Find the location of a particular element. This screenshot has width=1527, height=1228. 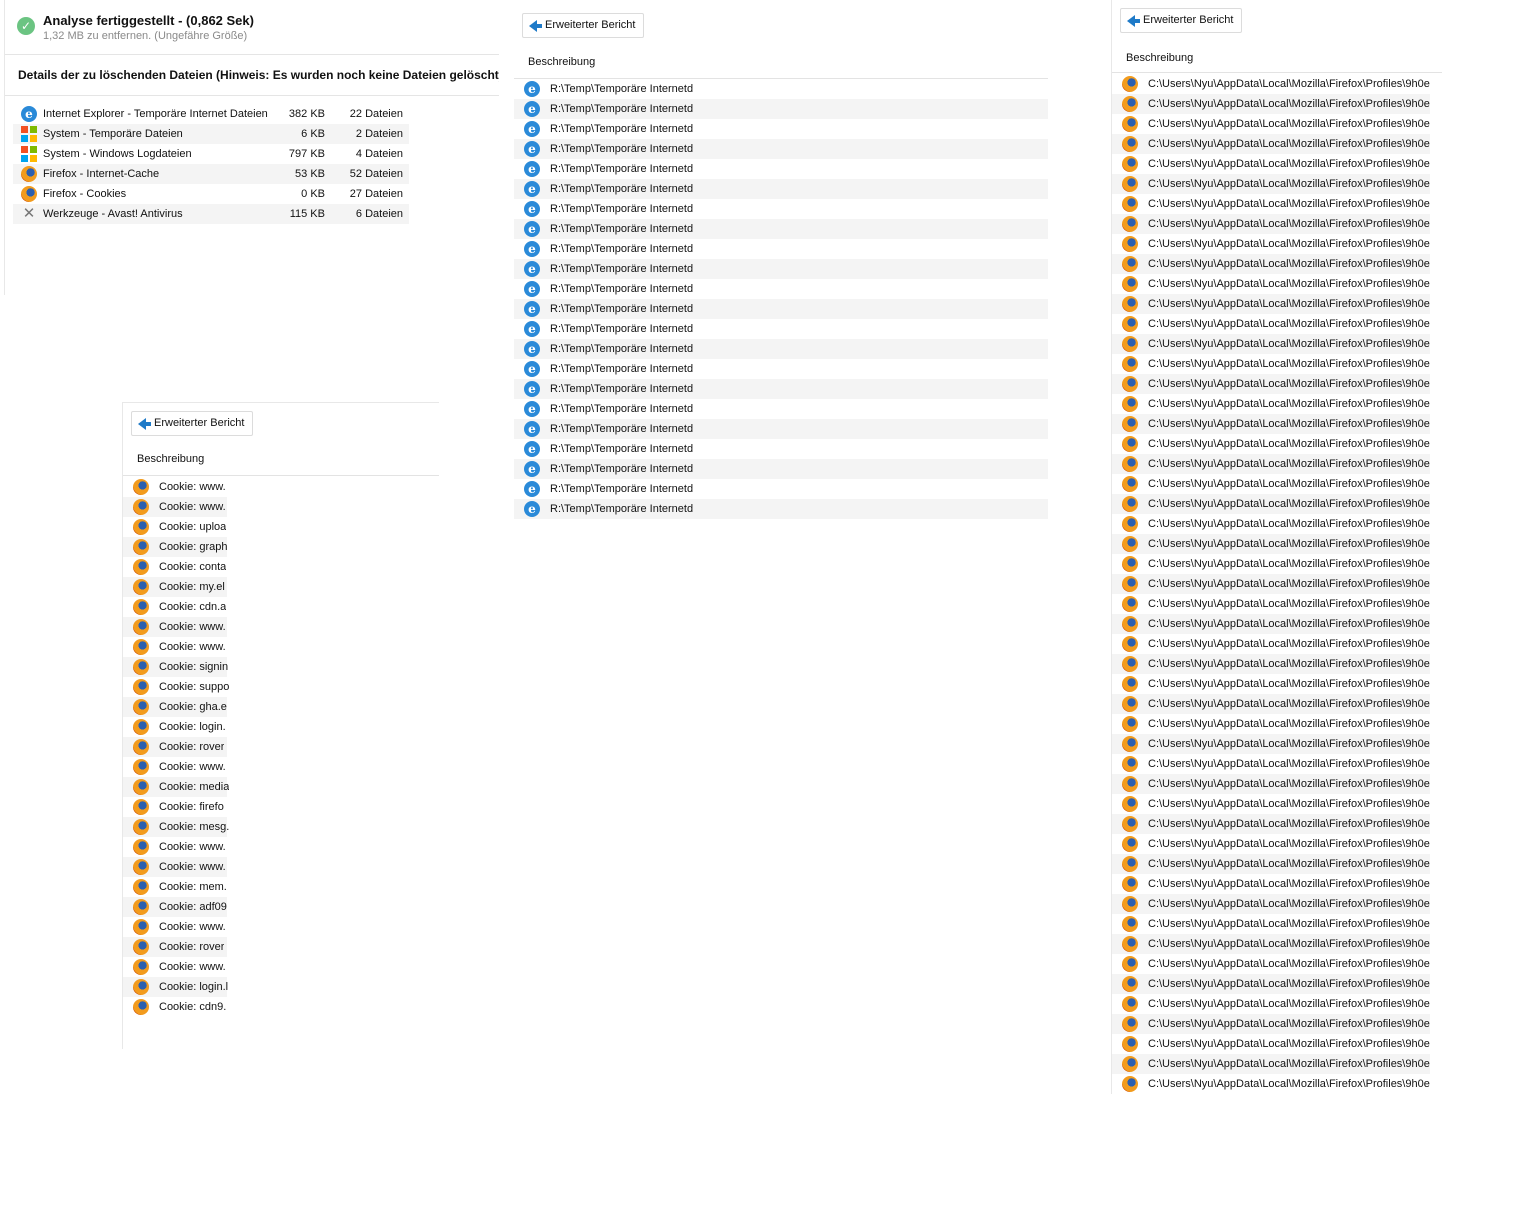

cookie-row: Cookie: cdn9. is located at coordinates (175, 1007).